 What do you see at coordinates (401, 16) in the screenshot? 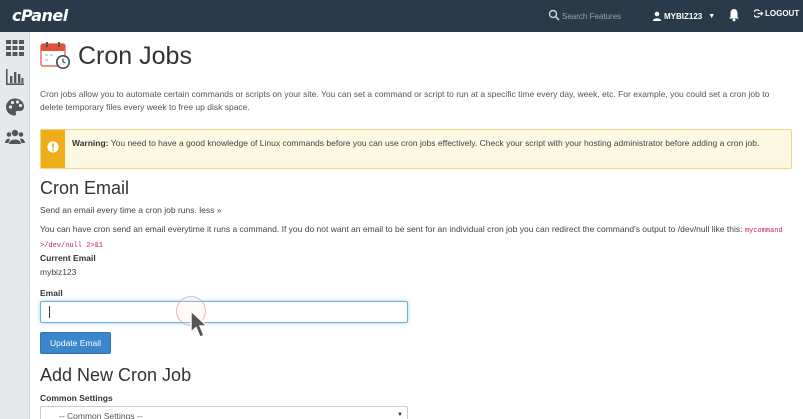
I see `top-navbar: cPanel MYBIZ123 ▼ LOGOUT` at bounding box center [401, 16].